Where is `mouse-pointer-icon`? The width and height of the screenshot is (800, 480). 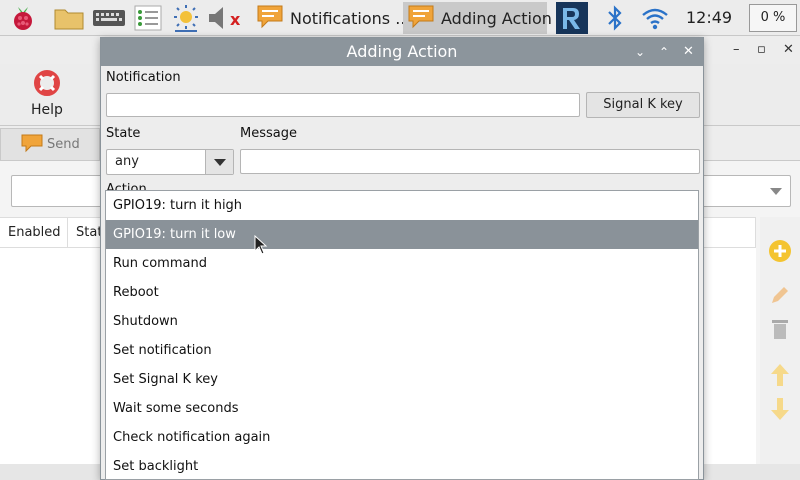
mouse-pointer-icon is located at coordinates (261, 246).